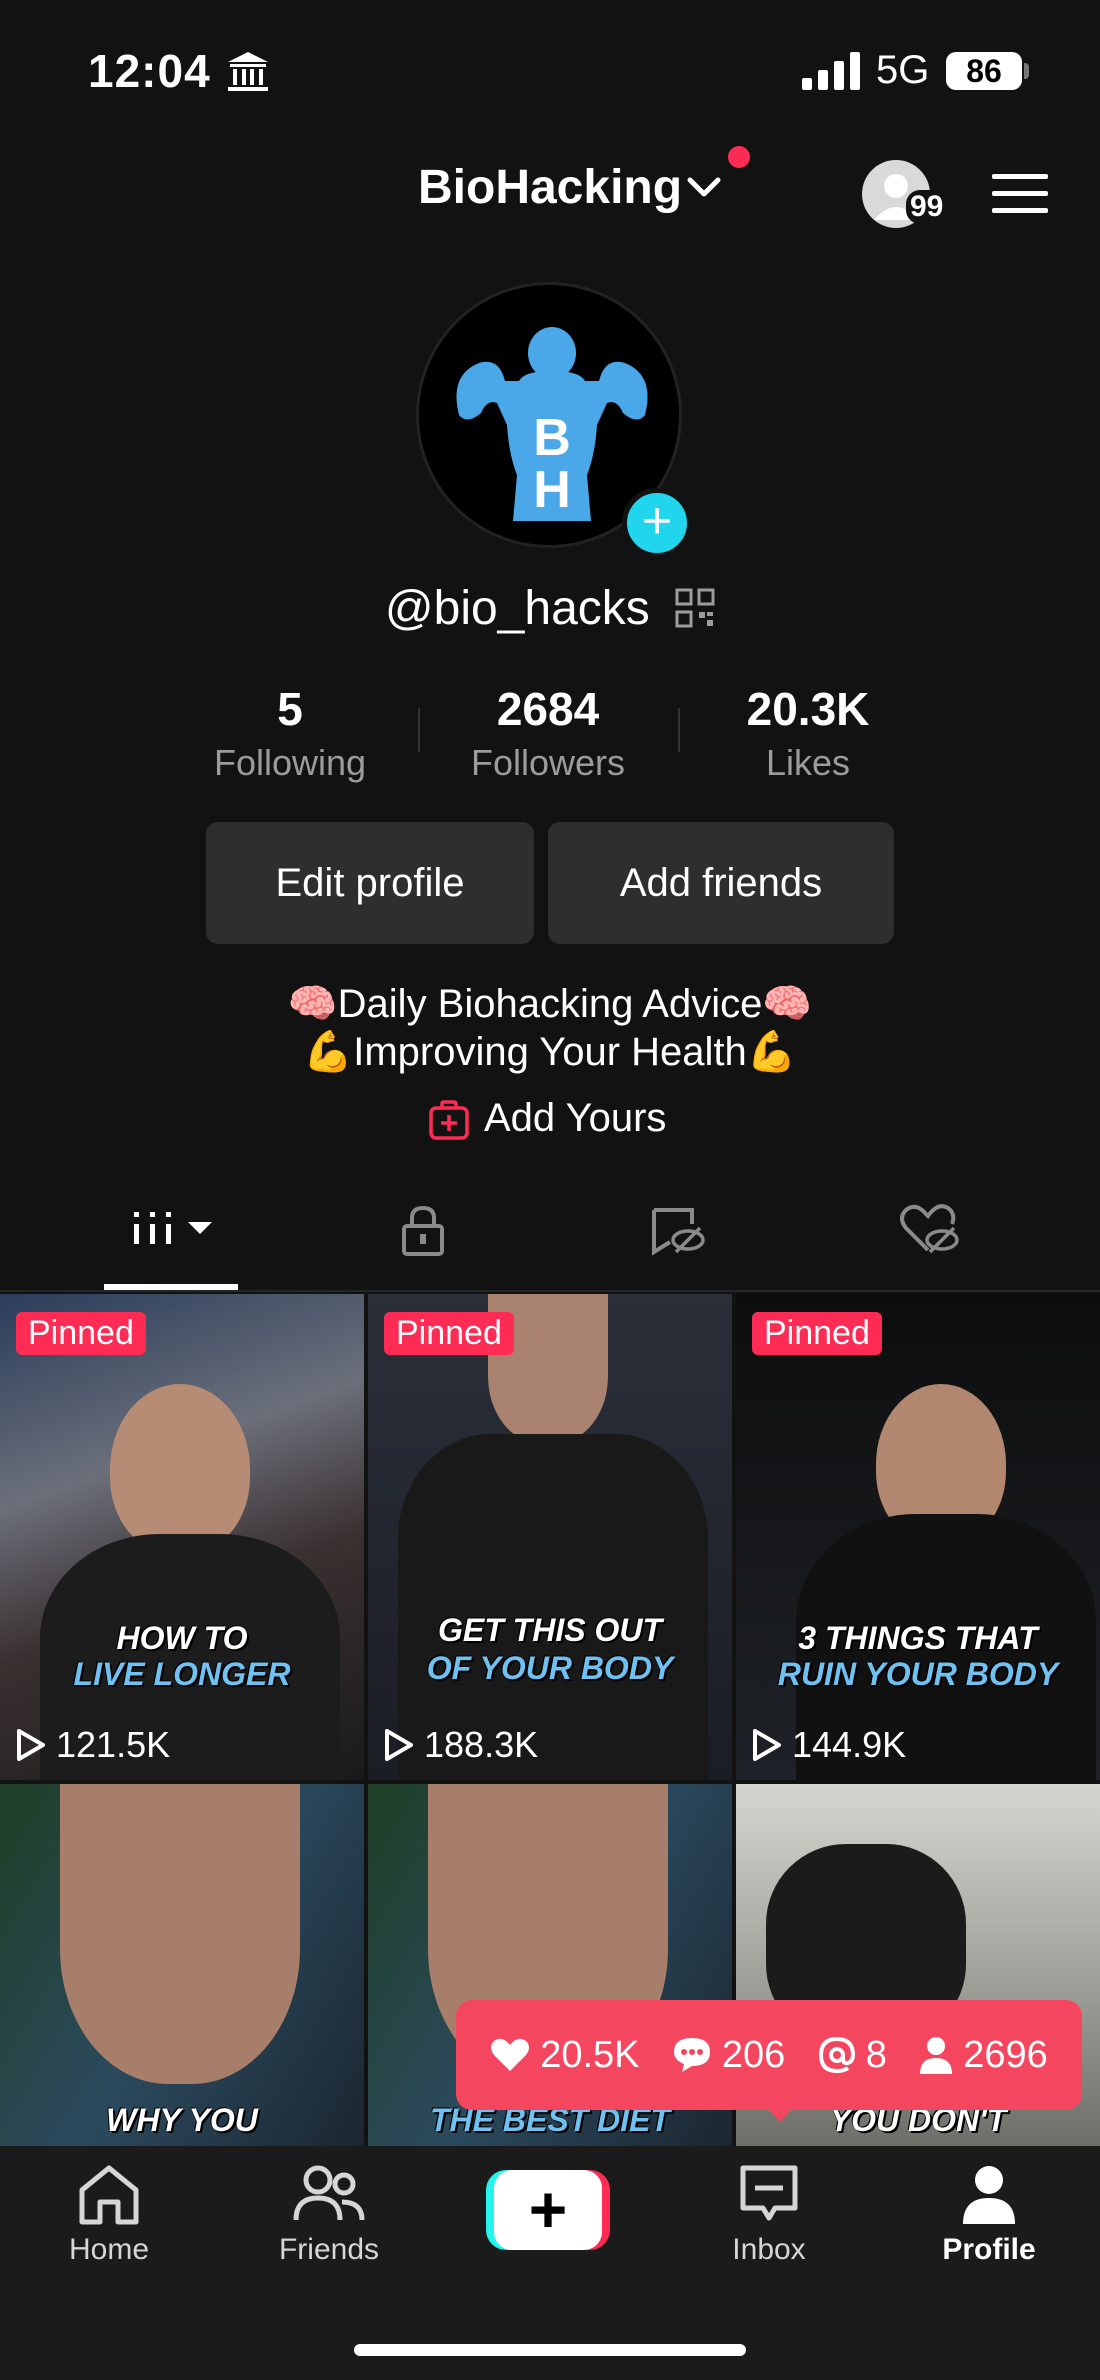  I want to click on video-stats-popup: 20.5K 206 8 2696, so click(769, 2055).